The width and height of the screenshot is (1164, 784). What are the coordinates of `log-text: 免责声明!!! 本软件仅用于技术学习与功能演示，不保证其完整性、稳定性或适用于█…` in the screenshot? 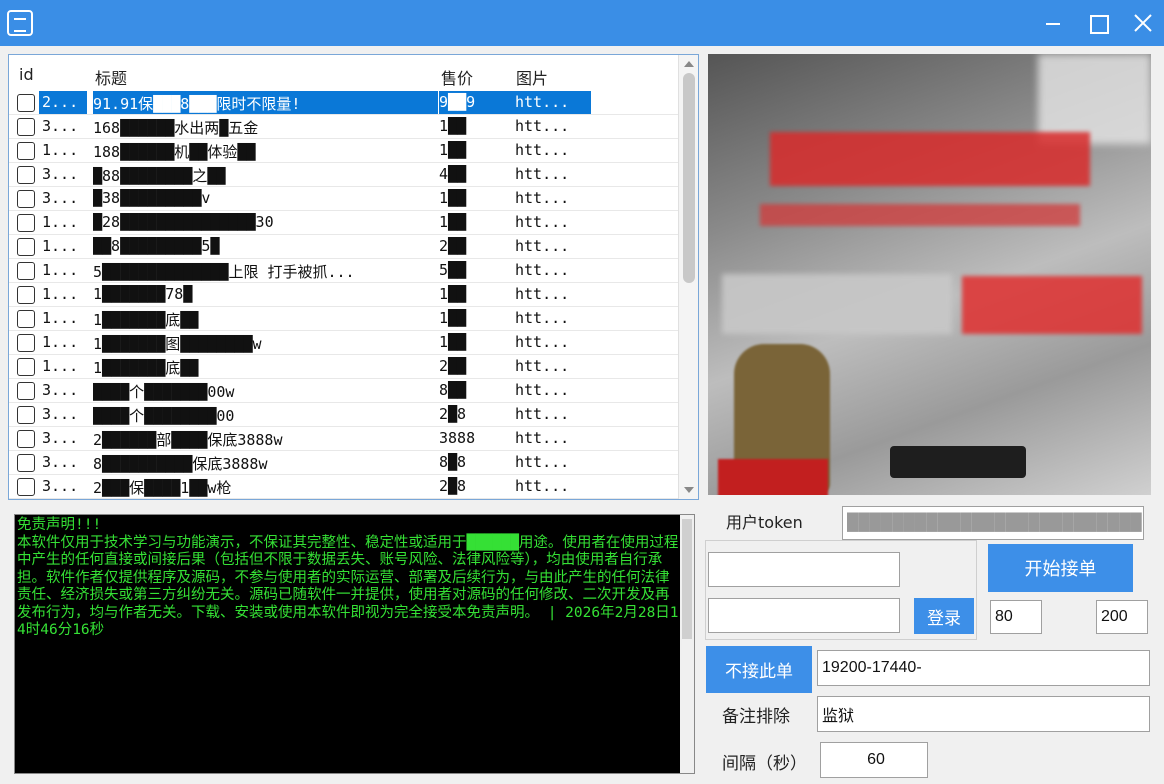 It's located at (348, 577).